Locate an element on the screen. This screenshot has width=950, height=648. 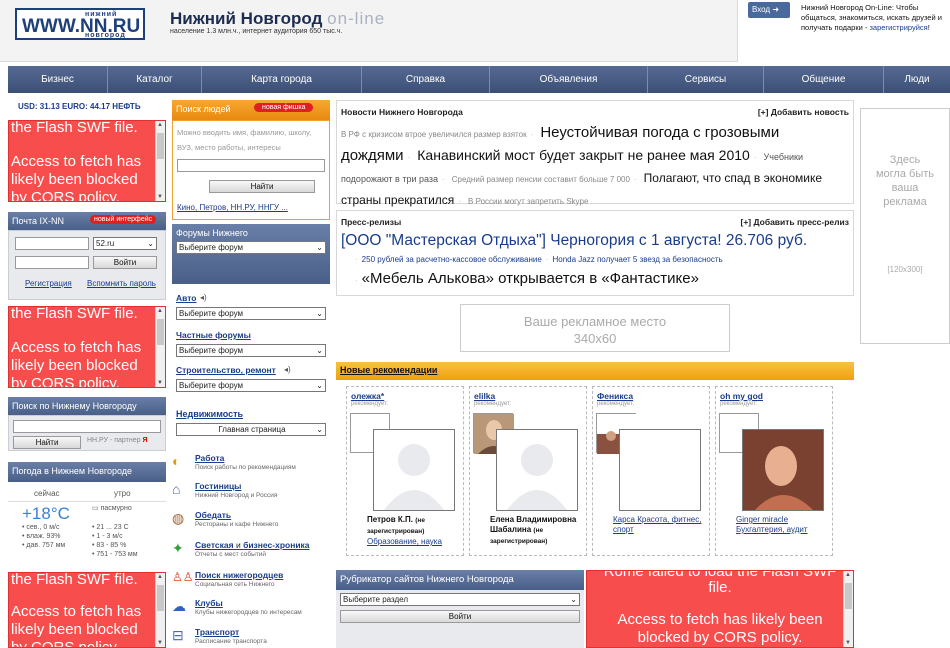
nav-item-business: Бизнес is located at coordinates (58, 79).